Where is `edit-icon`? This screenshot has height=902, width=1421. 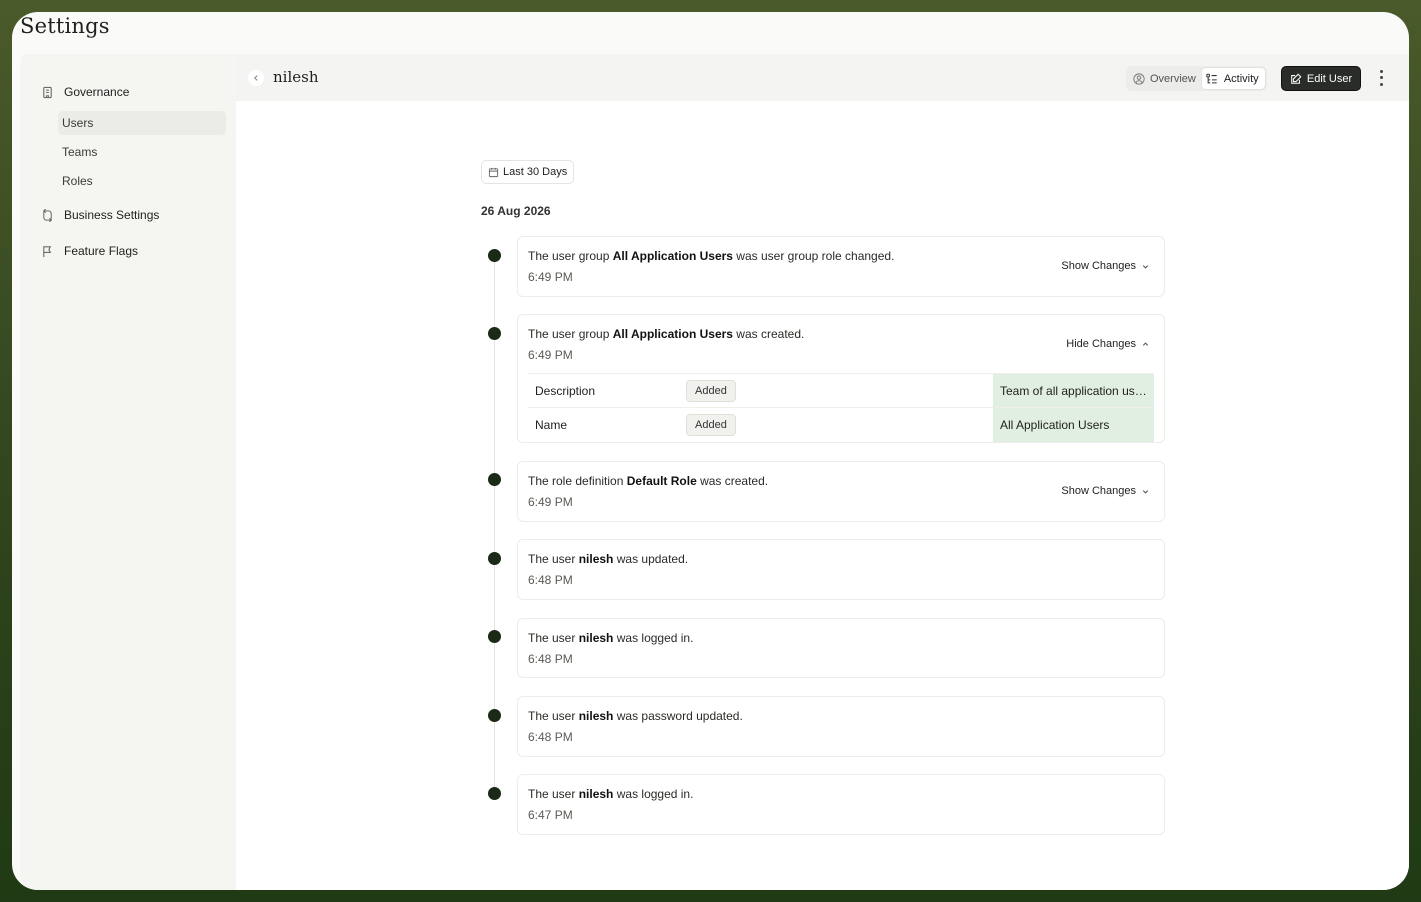
edit-icon is located at coordinates (1296, 79).